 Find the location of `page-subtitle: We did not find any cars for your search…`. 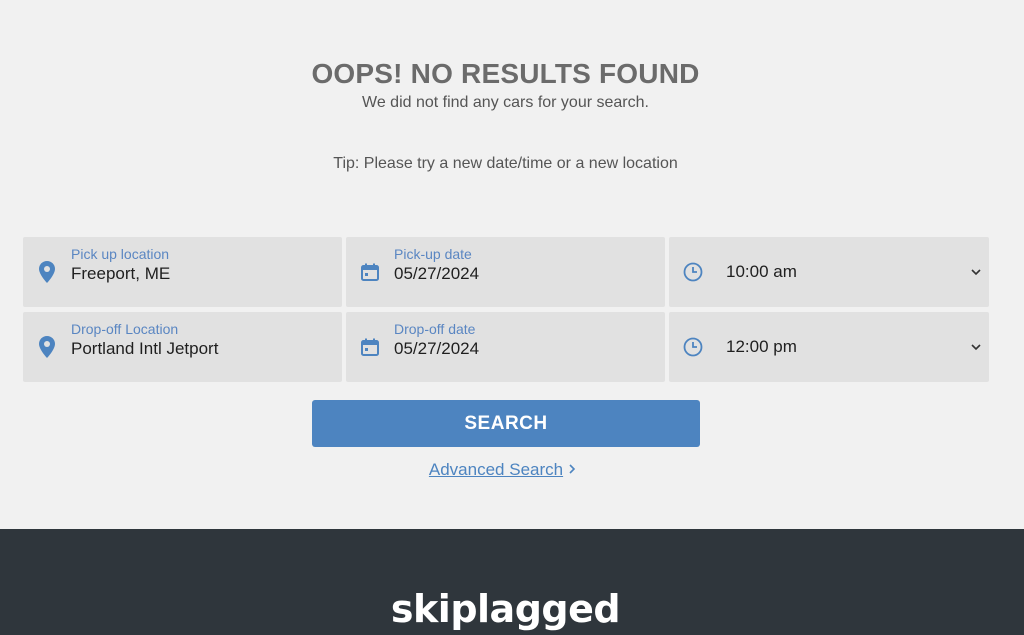

page-subtitle: We did not find any cars for your search… is located at coordinates (505, 102).